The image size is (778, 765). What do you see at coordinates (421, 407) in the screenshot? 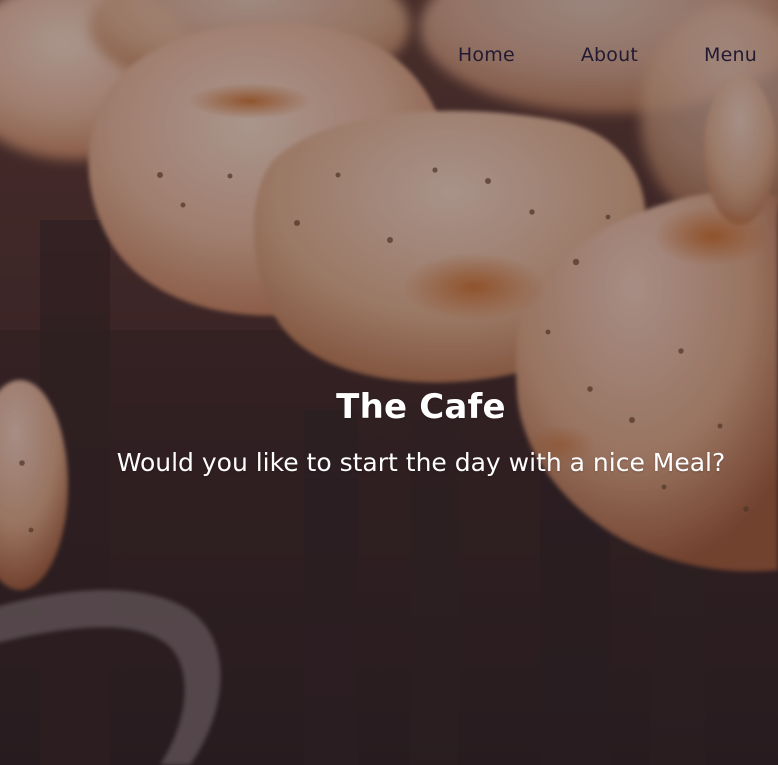
I see `hero-title: The Cafe` at bounding box center [421, 407].